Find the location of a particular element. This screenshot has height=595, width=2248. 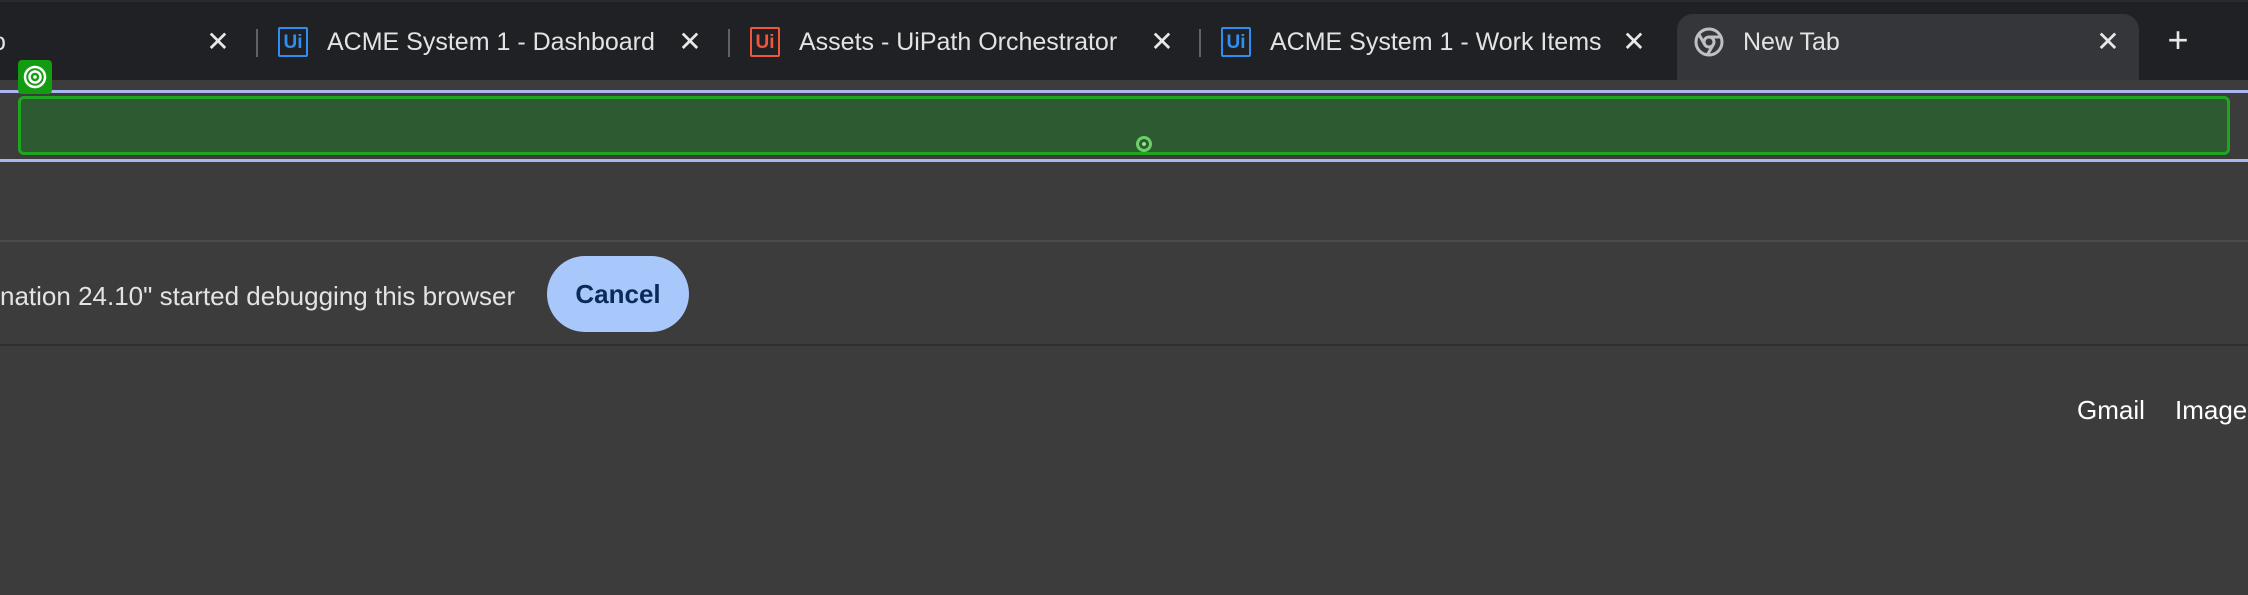

cancel-button: Cancel is located at coordinates (618, 294).